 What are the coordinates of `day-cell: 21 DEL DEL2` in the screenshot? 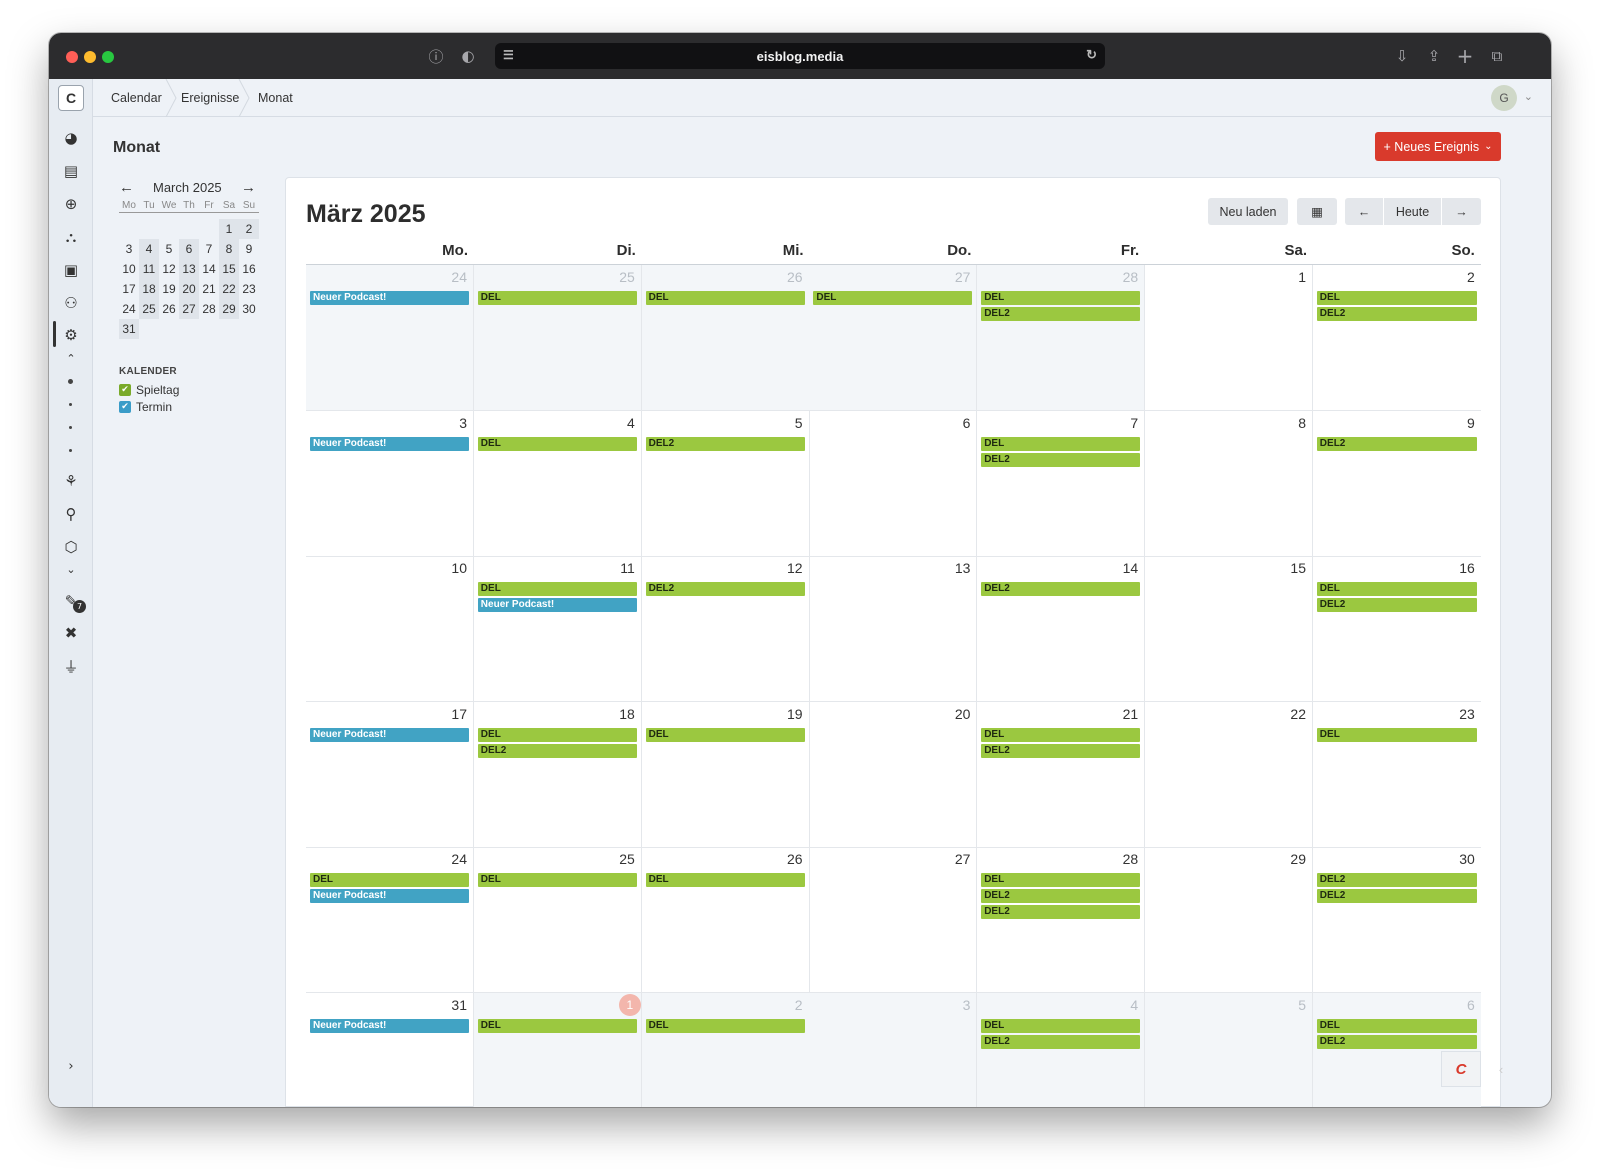 It's located at (1061, 774).